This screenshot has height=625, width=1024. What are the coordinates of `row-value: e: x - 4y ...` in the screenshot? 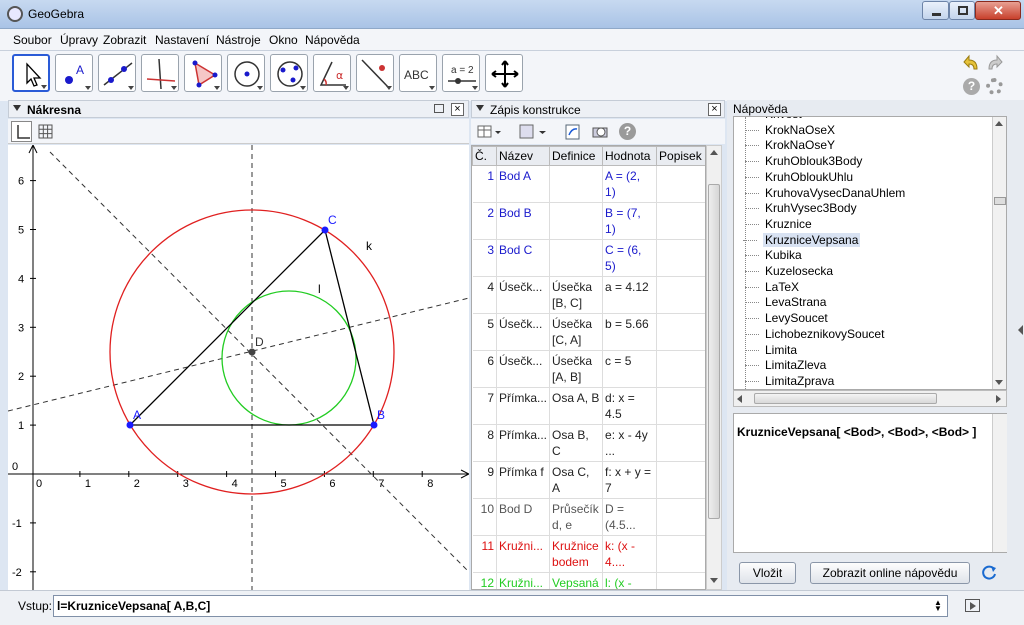 It's located at (630, 443).